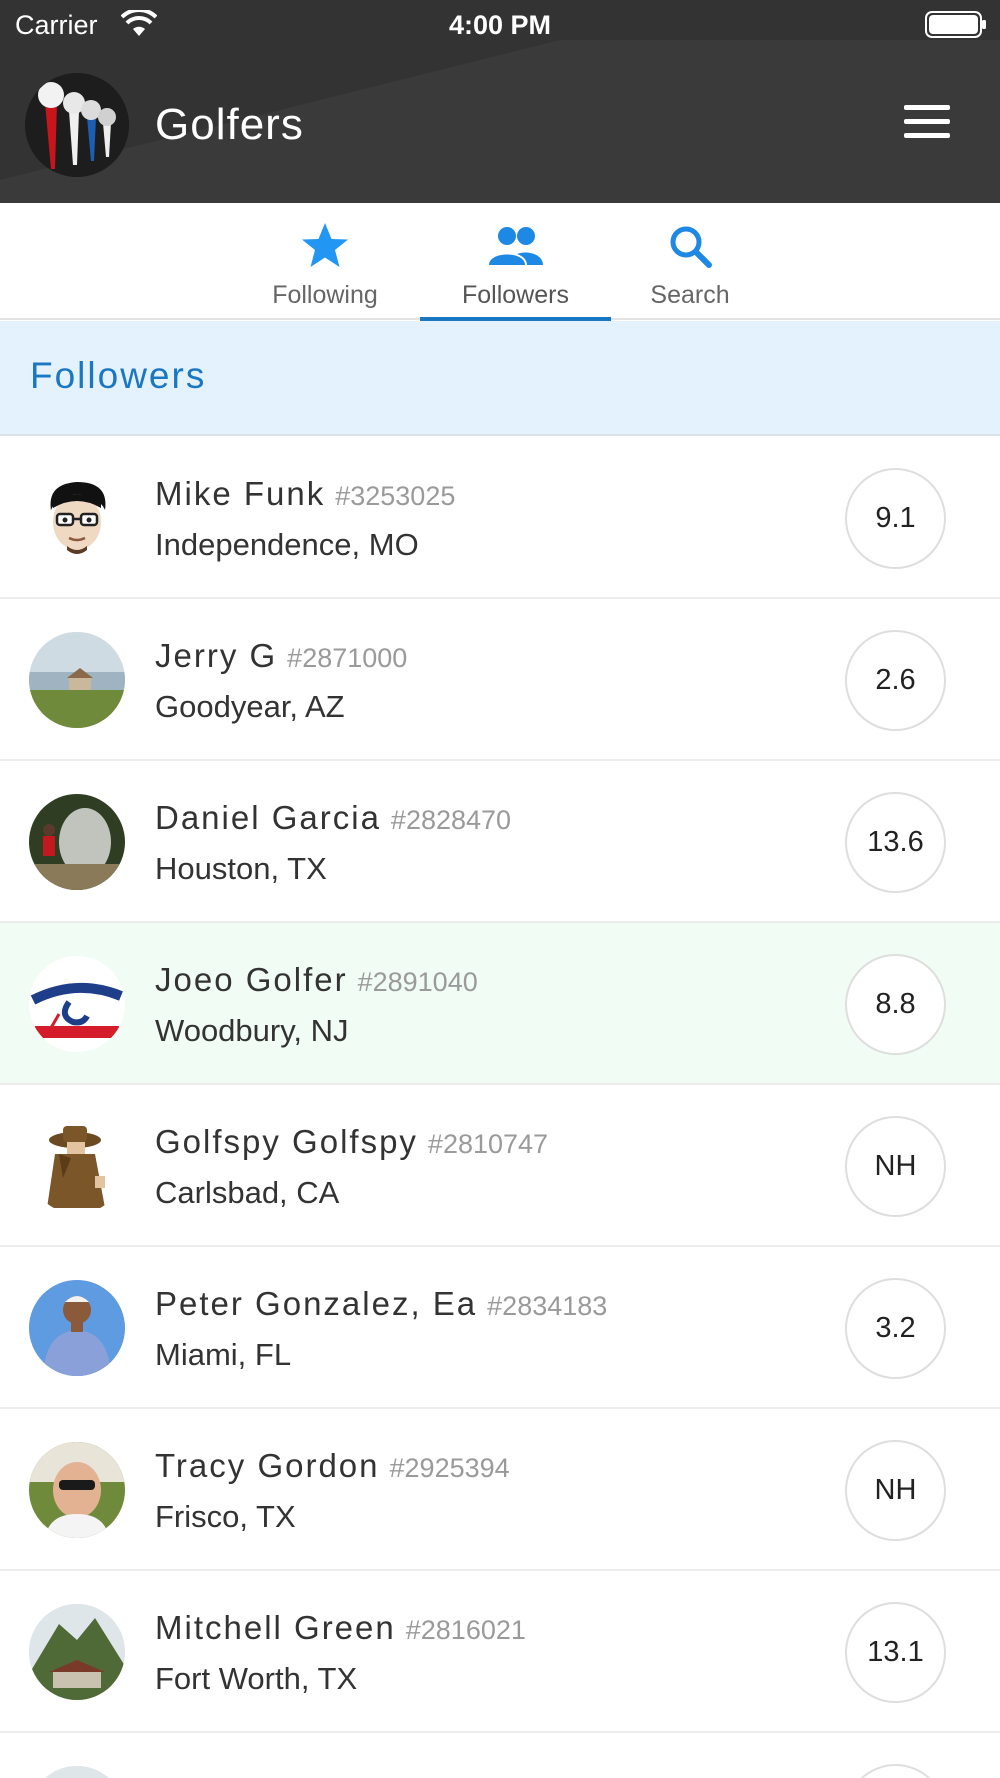  I want to click on handicap-badge, so click(895, 1771).